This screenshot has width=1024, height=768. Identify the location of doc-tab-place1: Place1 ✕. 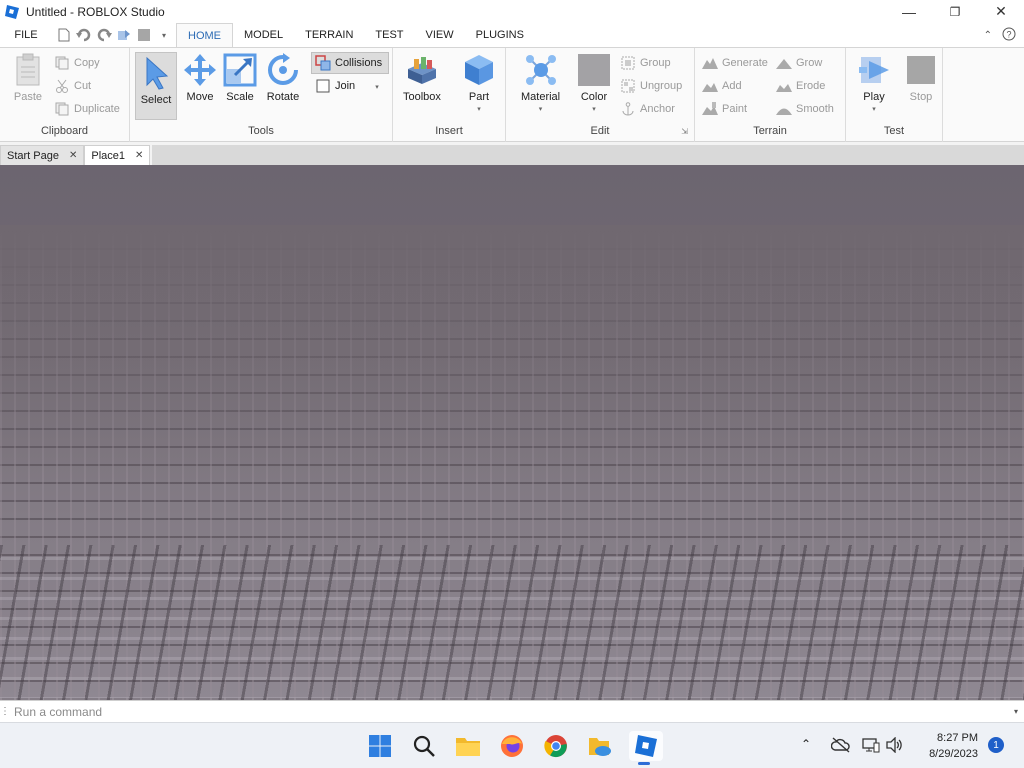
(117, 155).